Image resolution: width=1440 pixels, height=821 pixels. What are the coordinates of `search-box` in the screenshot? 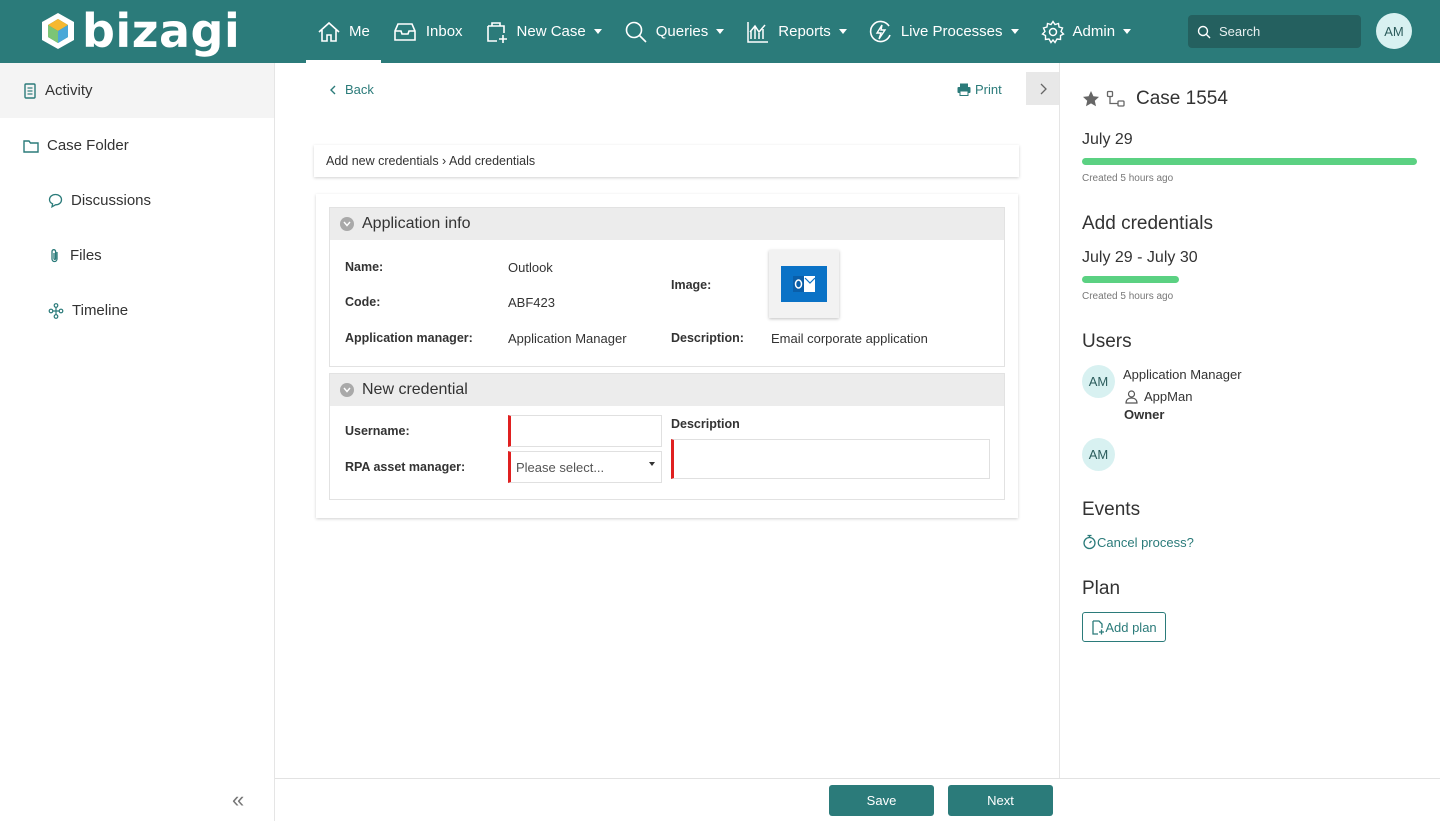 It's located at (1274, 31).